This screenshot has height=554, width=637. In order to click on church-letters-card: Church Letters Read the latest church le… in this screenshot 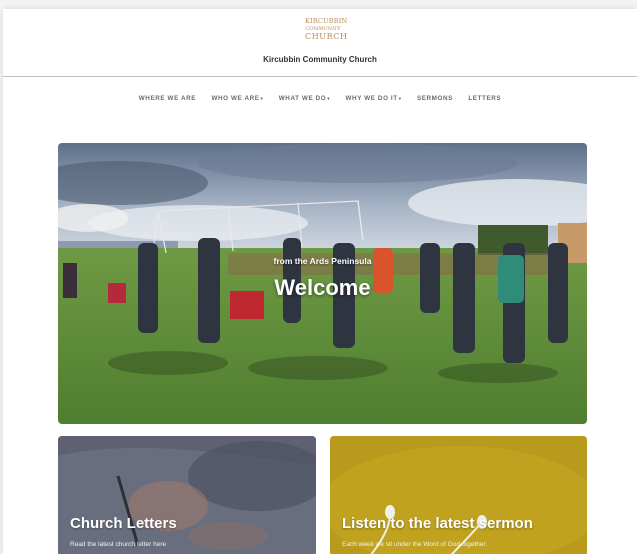, I will do `click(187, 495)`.